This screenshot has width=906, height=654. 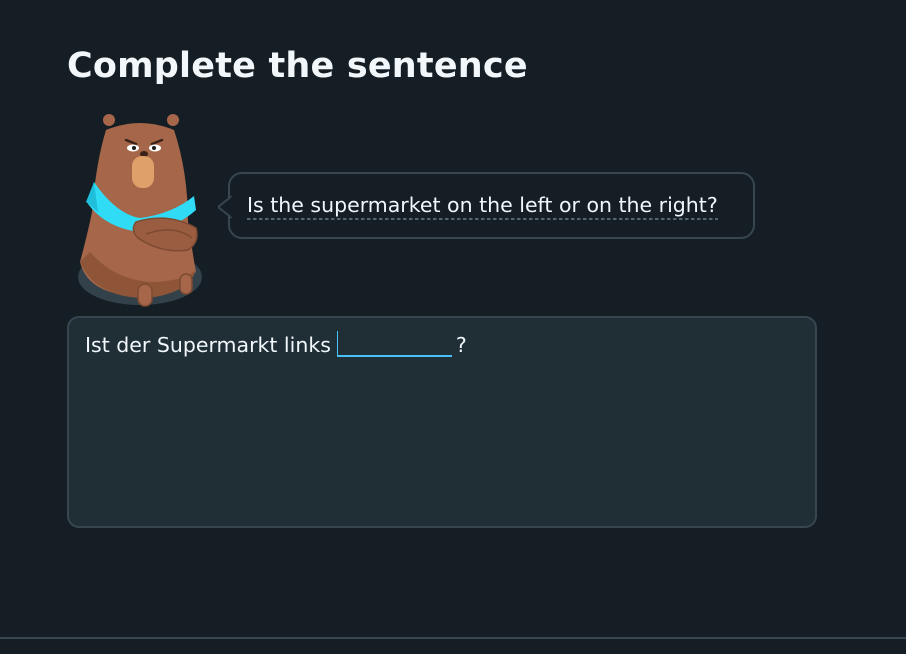 What do you see at coordinates (394, 344) in the screenshot?
I see `blank-answer-input` at bounding box center [394, 344].